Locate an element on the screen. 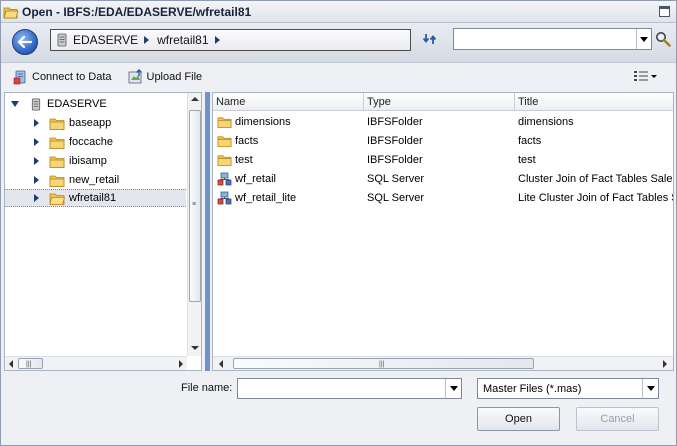 The image size is (677, 446). cell-name: wf_retail is located at coordinates (289, 178).